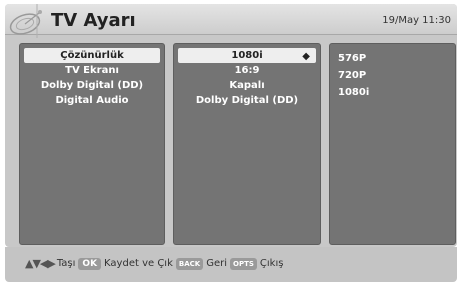  What do you see at coordinates (90, 263) in the screenshot?
I see `ok-key: OK` at bounding box center [90, 263].